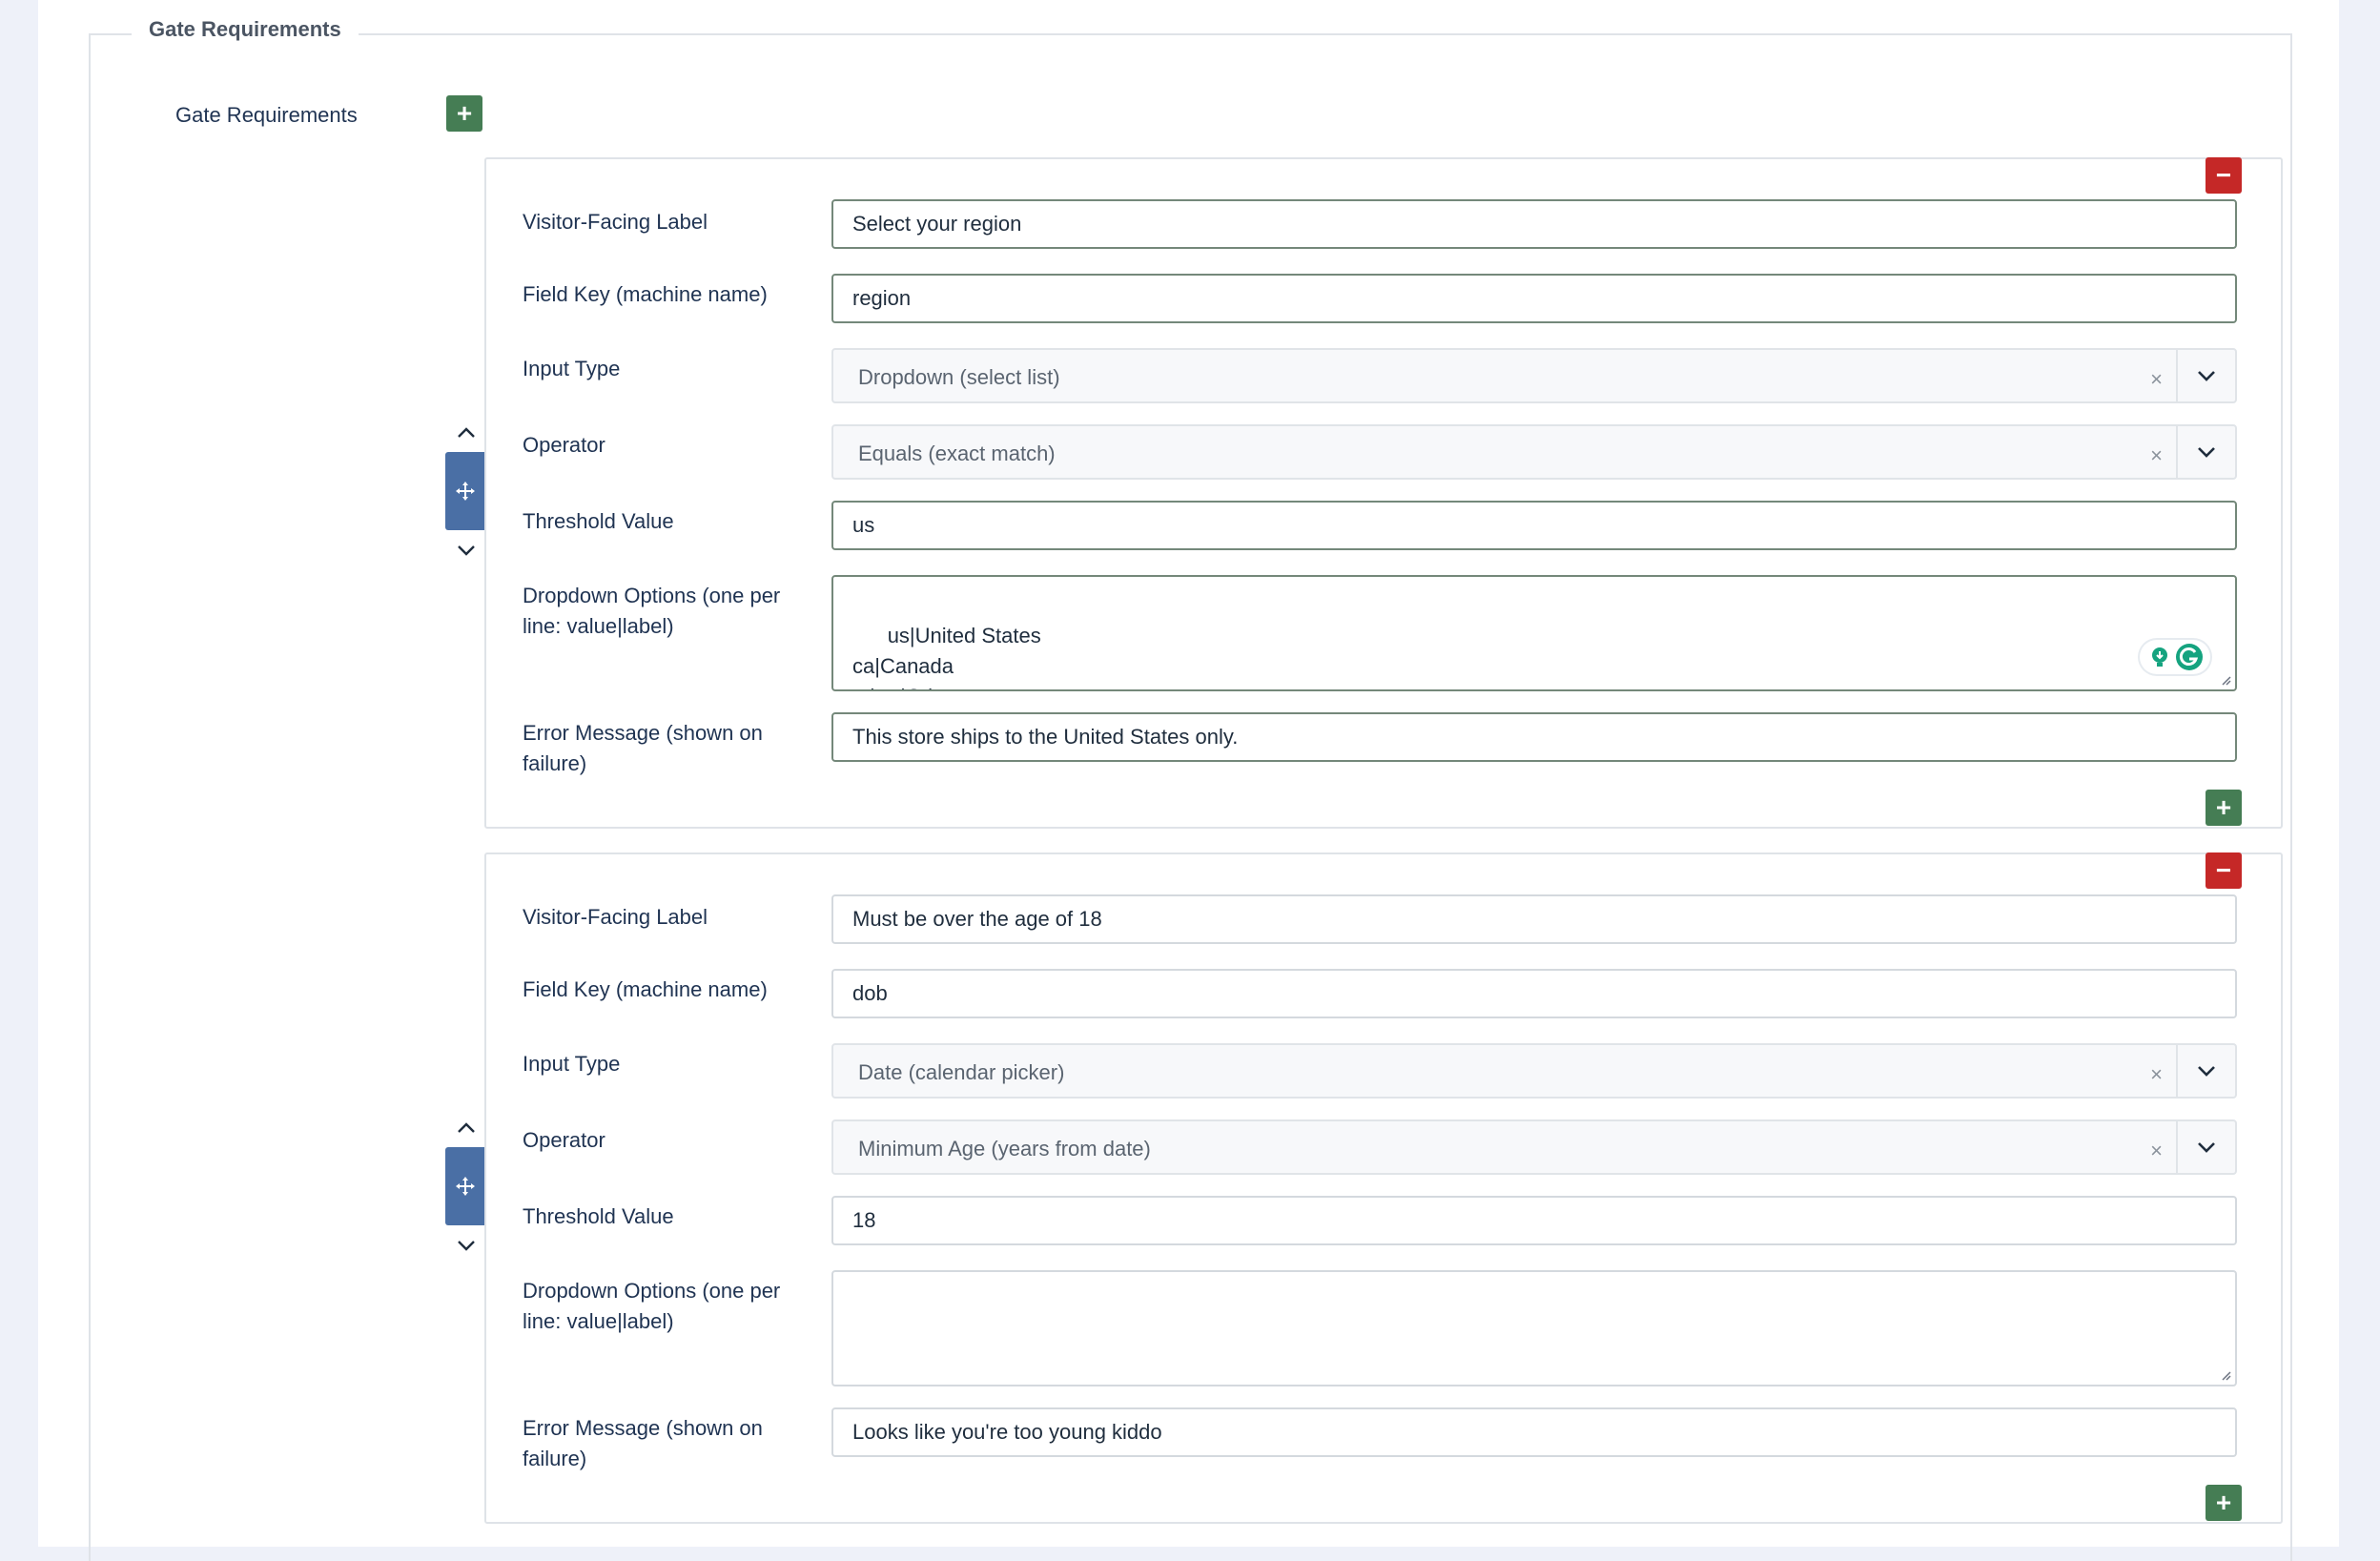 The image size is (2380, 1561). Describe the element at coordinates (246, 30) in the screenshot. I see `fieldset-legend: Gate Requirements` at that location.